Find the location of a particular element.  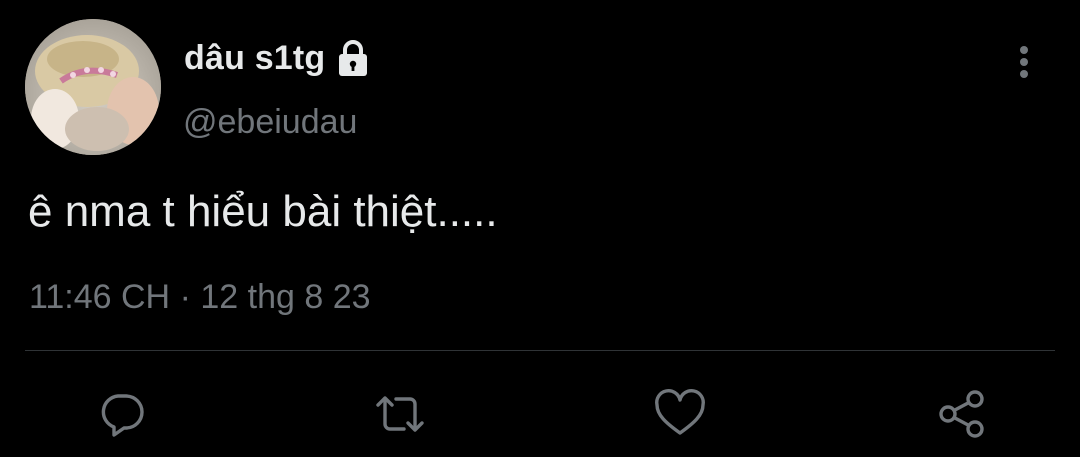

share-icon is located at coordinates (961, 414).